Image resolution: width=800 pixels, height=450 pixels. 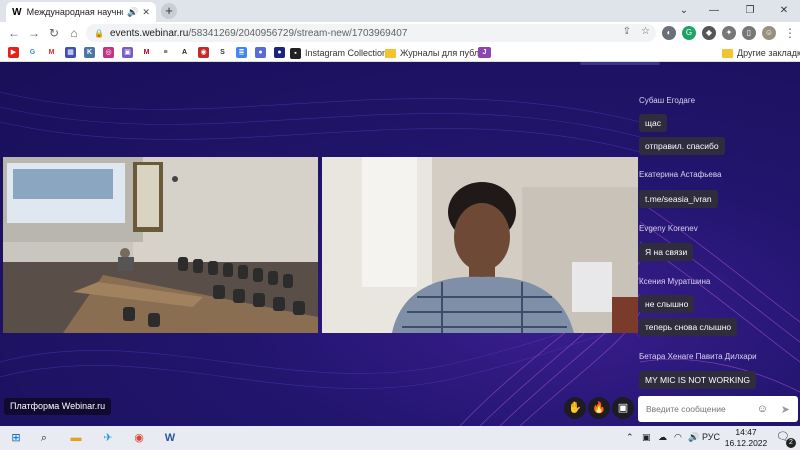 I want to click on tab-close-icon: ✕, so click(x=146, y=12).